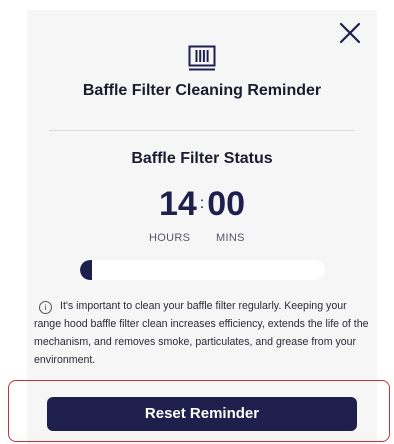  What do you see at coordinates (177, 204) in the screenshot?
I see `hours-value: 14` at bounding box center [177, 204].